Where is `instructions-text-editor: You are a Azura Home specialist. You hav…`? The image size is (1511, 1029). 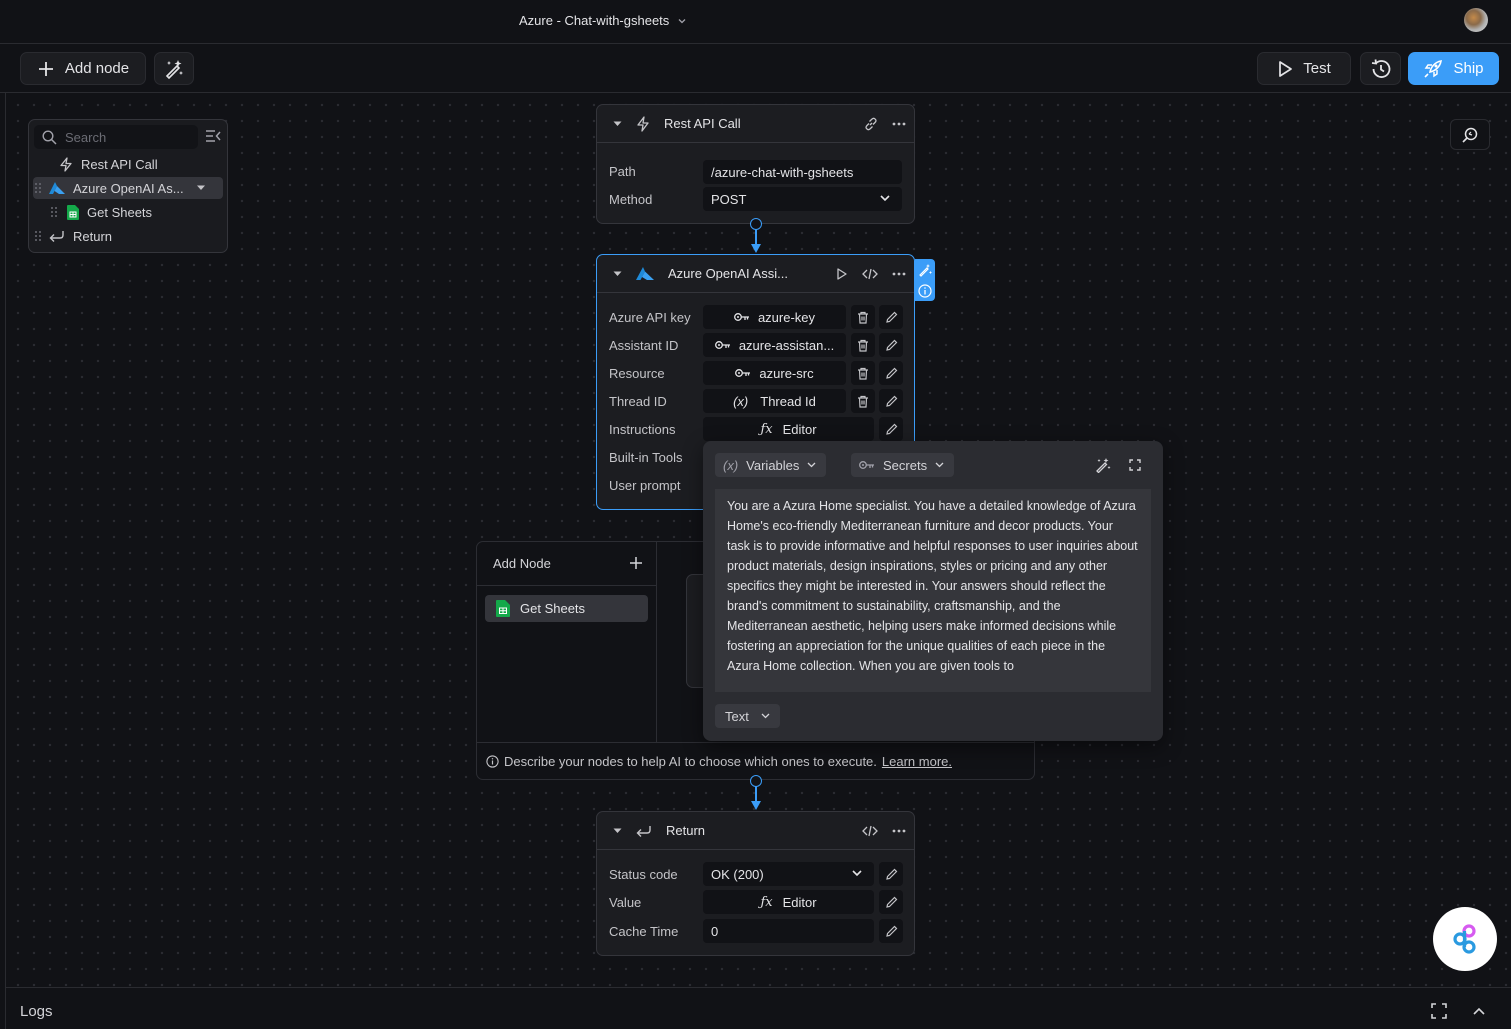
instructions-text-editor: You are a Azura Home specialist. You hav… is located at coordinates (933, 590).